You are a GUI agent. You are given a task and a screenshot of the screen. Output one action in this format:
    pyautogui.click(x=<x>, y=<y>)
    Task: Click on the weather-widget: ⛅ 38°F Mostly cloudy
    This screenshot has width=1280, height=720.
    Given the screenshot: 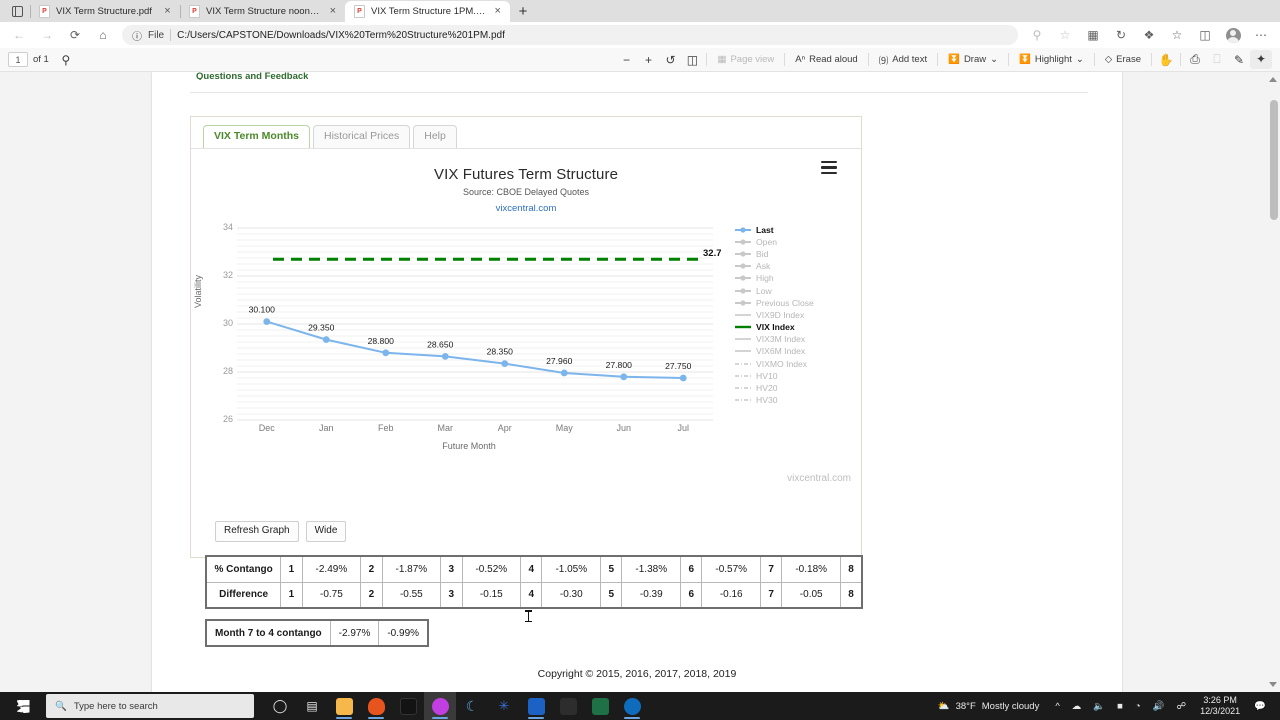 What is the action you would take?
    pyautogui.click(x=992, y=706)
    